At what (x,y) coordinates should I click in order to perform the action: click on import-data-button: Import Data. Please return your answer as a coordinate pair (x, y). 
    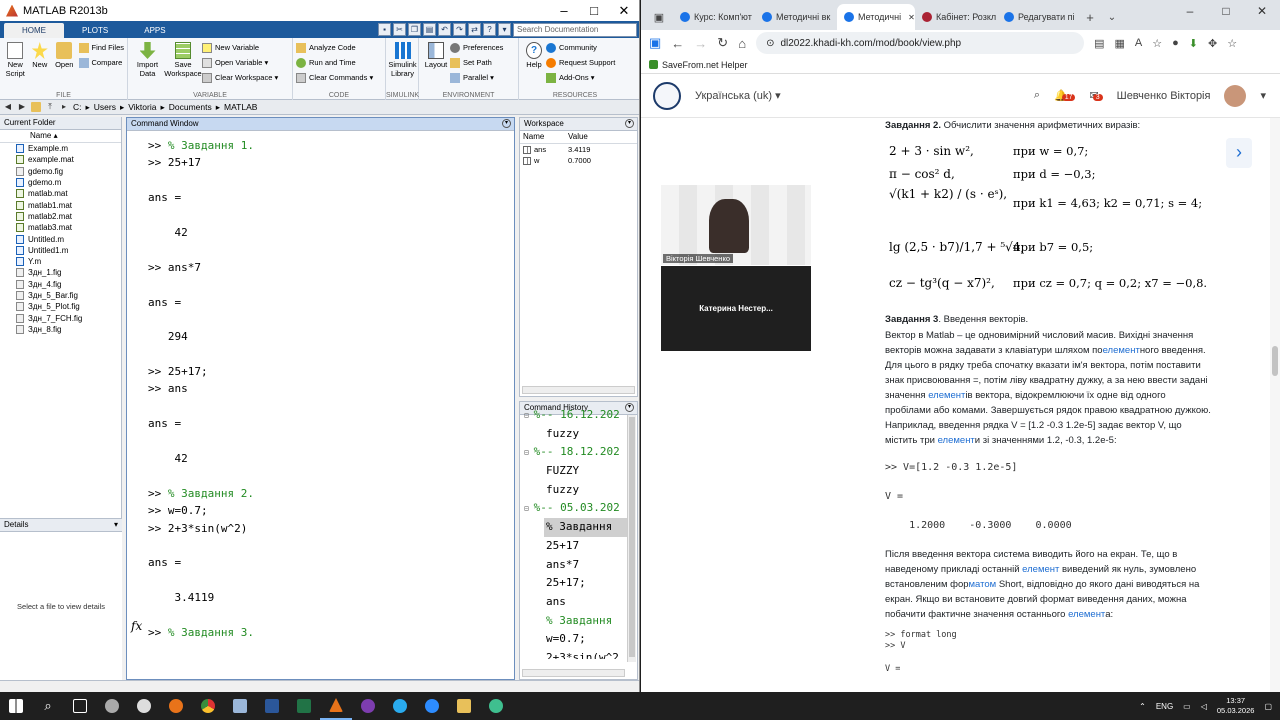
    Looking at the image, I should click on (147, 70).